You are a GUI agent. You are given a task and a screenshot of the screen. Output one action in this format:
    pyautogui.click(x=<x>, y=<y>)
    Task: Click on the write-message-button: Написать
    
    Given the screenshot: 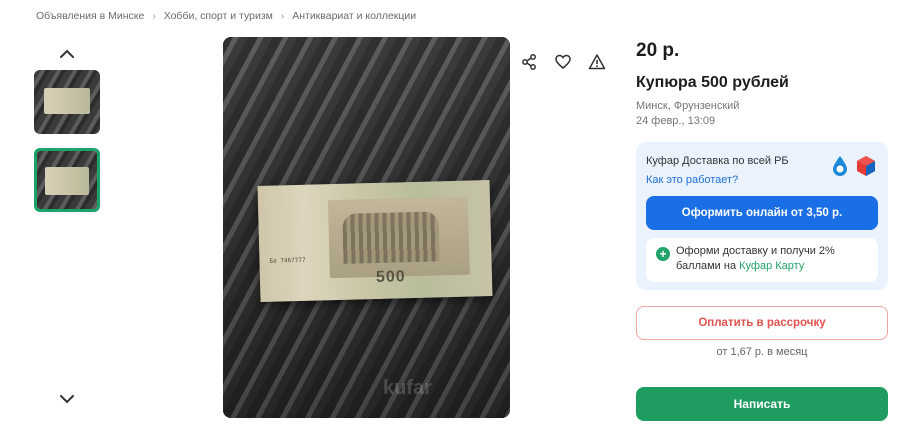 What is the action you would take?
    pyautogui.click(x=762, y=404)
    